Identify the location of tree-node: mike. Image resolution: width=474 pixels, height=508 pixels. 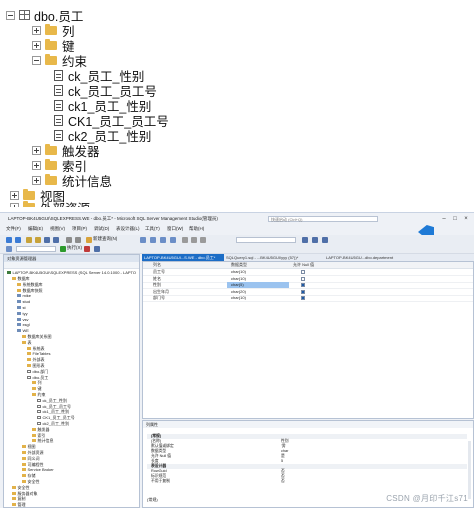
(24, 295).